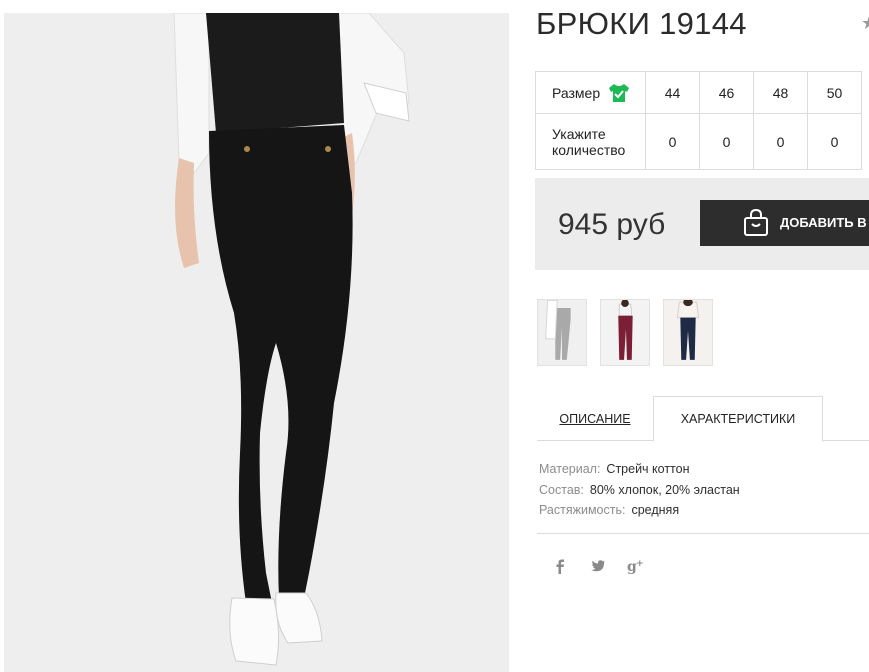 The image size is (869, 672). Describe the element at coordinates (738, 419) in the screenshot. I see `tab-characteristics: ХАРАКТЕРИСТИКИ` at that location.